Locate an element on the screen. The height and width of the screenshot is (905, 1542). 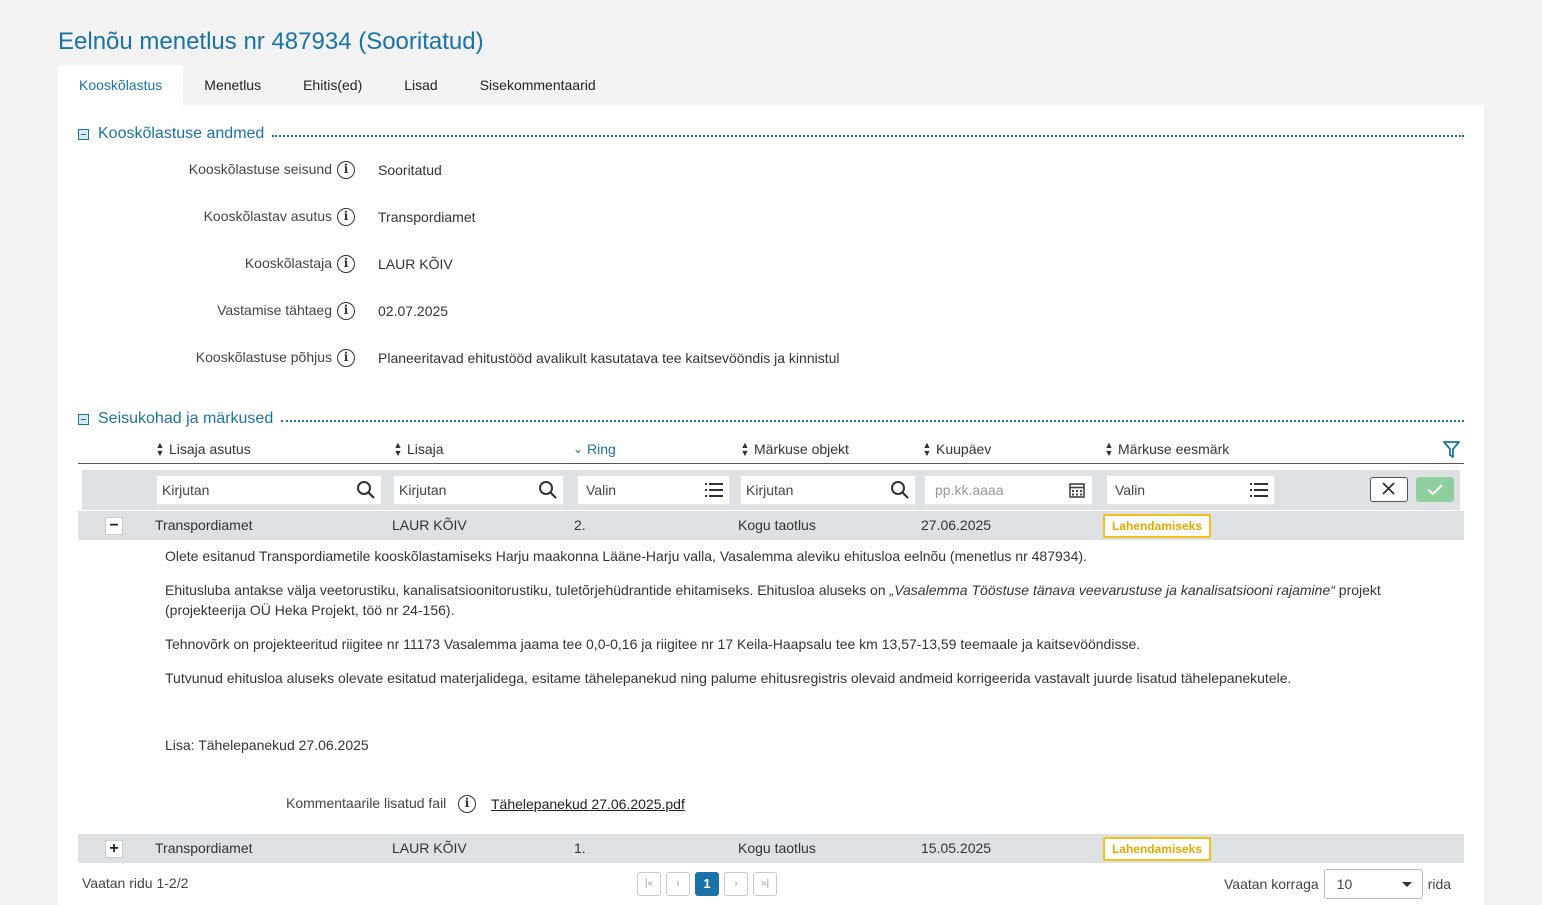
expand-row-button: + is located at coordinates (114, 849).